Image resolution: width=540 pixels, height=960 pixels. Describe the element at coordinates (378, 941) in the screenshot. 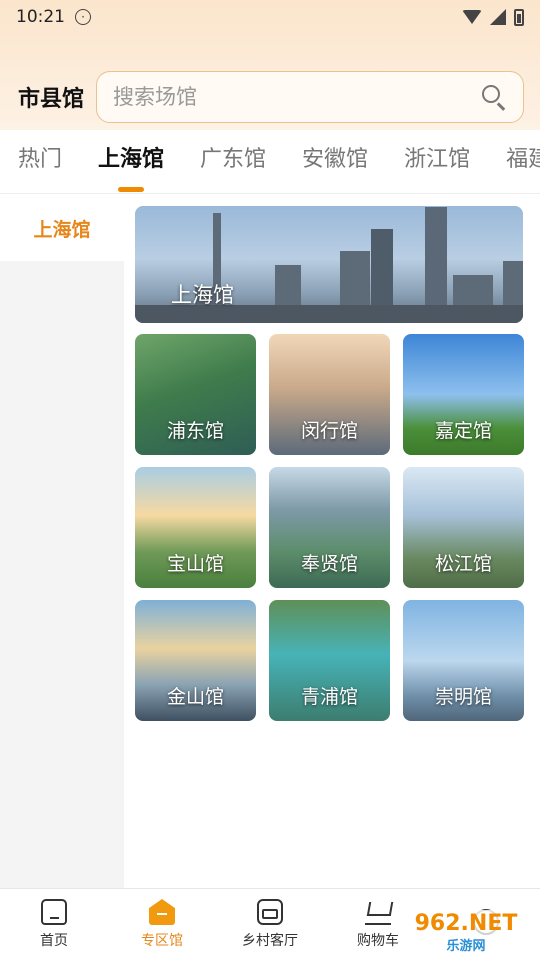

I see `nav-label: 购物车` at that location.